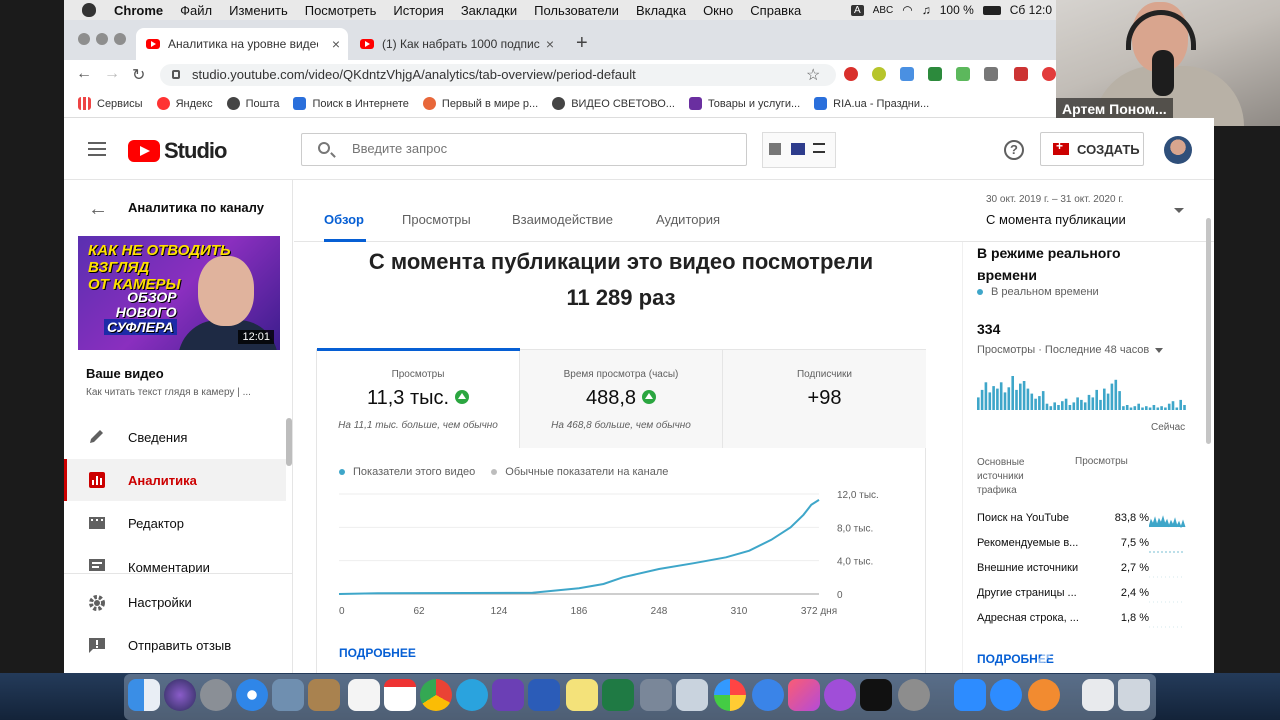  Describe the element at coordinates (400, 695) in the screenshot. I see `calendar-icon` at that location.